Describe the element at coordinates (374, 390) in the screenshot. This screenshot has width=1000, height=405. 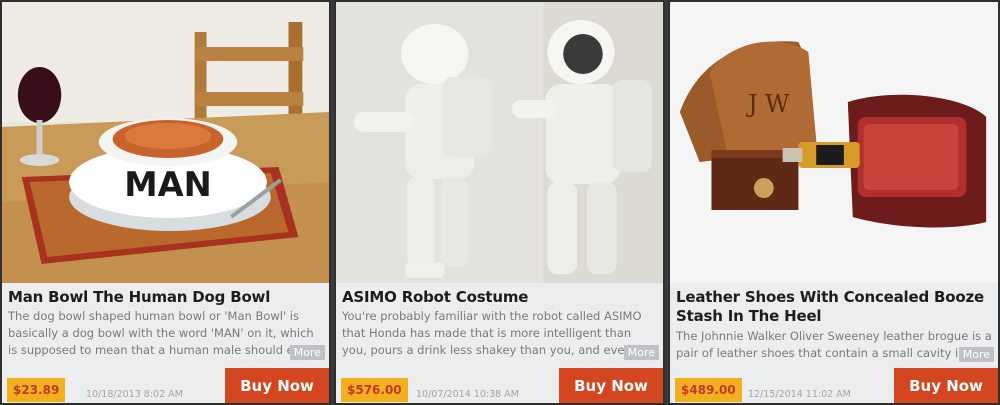
I see `price-badge: $576.00` at that location.